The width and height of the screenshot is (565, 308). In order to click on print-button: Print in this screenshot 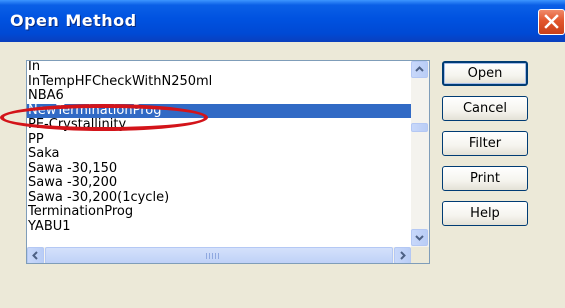, I will do `click(485, 178)`.